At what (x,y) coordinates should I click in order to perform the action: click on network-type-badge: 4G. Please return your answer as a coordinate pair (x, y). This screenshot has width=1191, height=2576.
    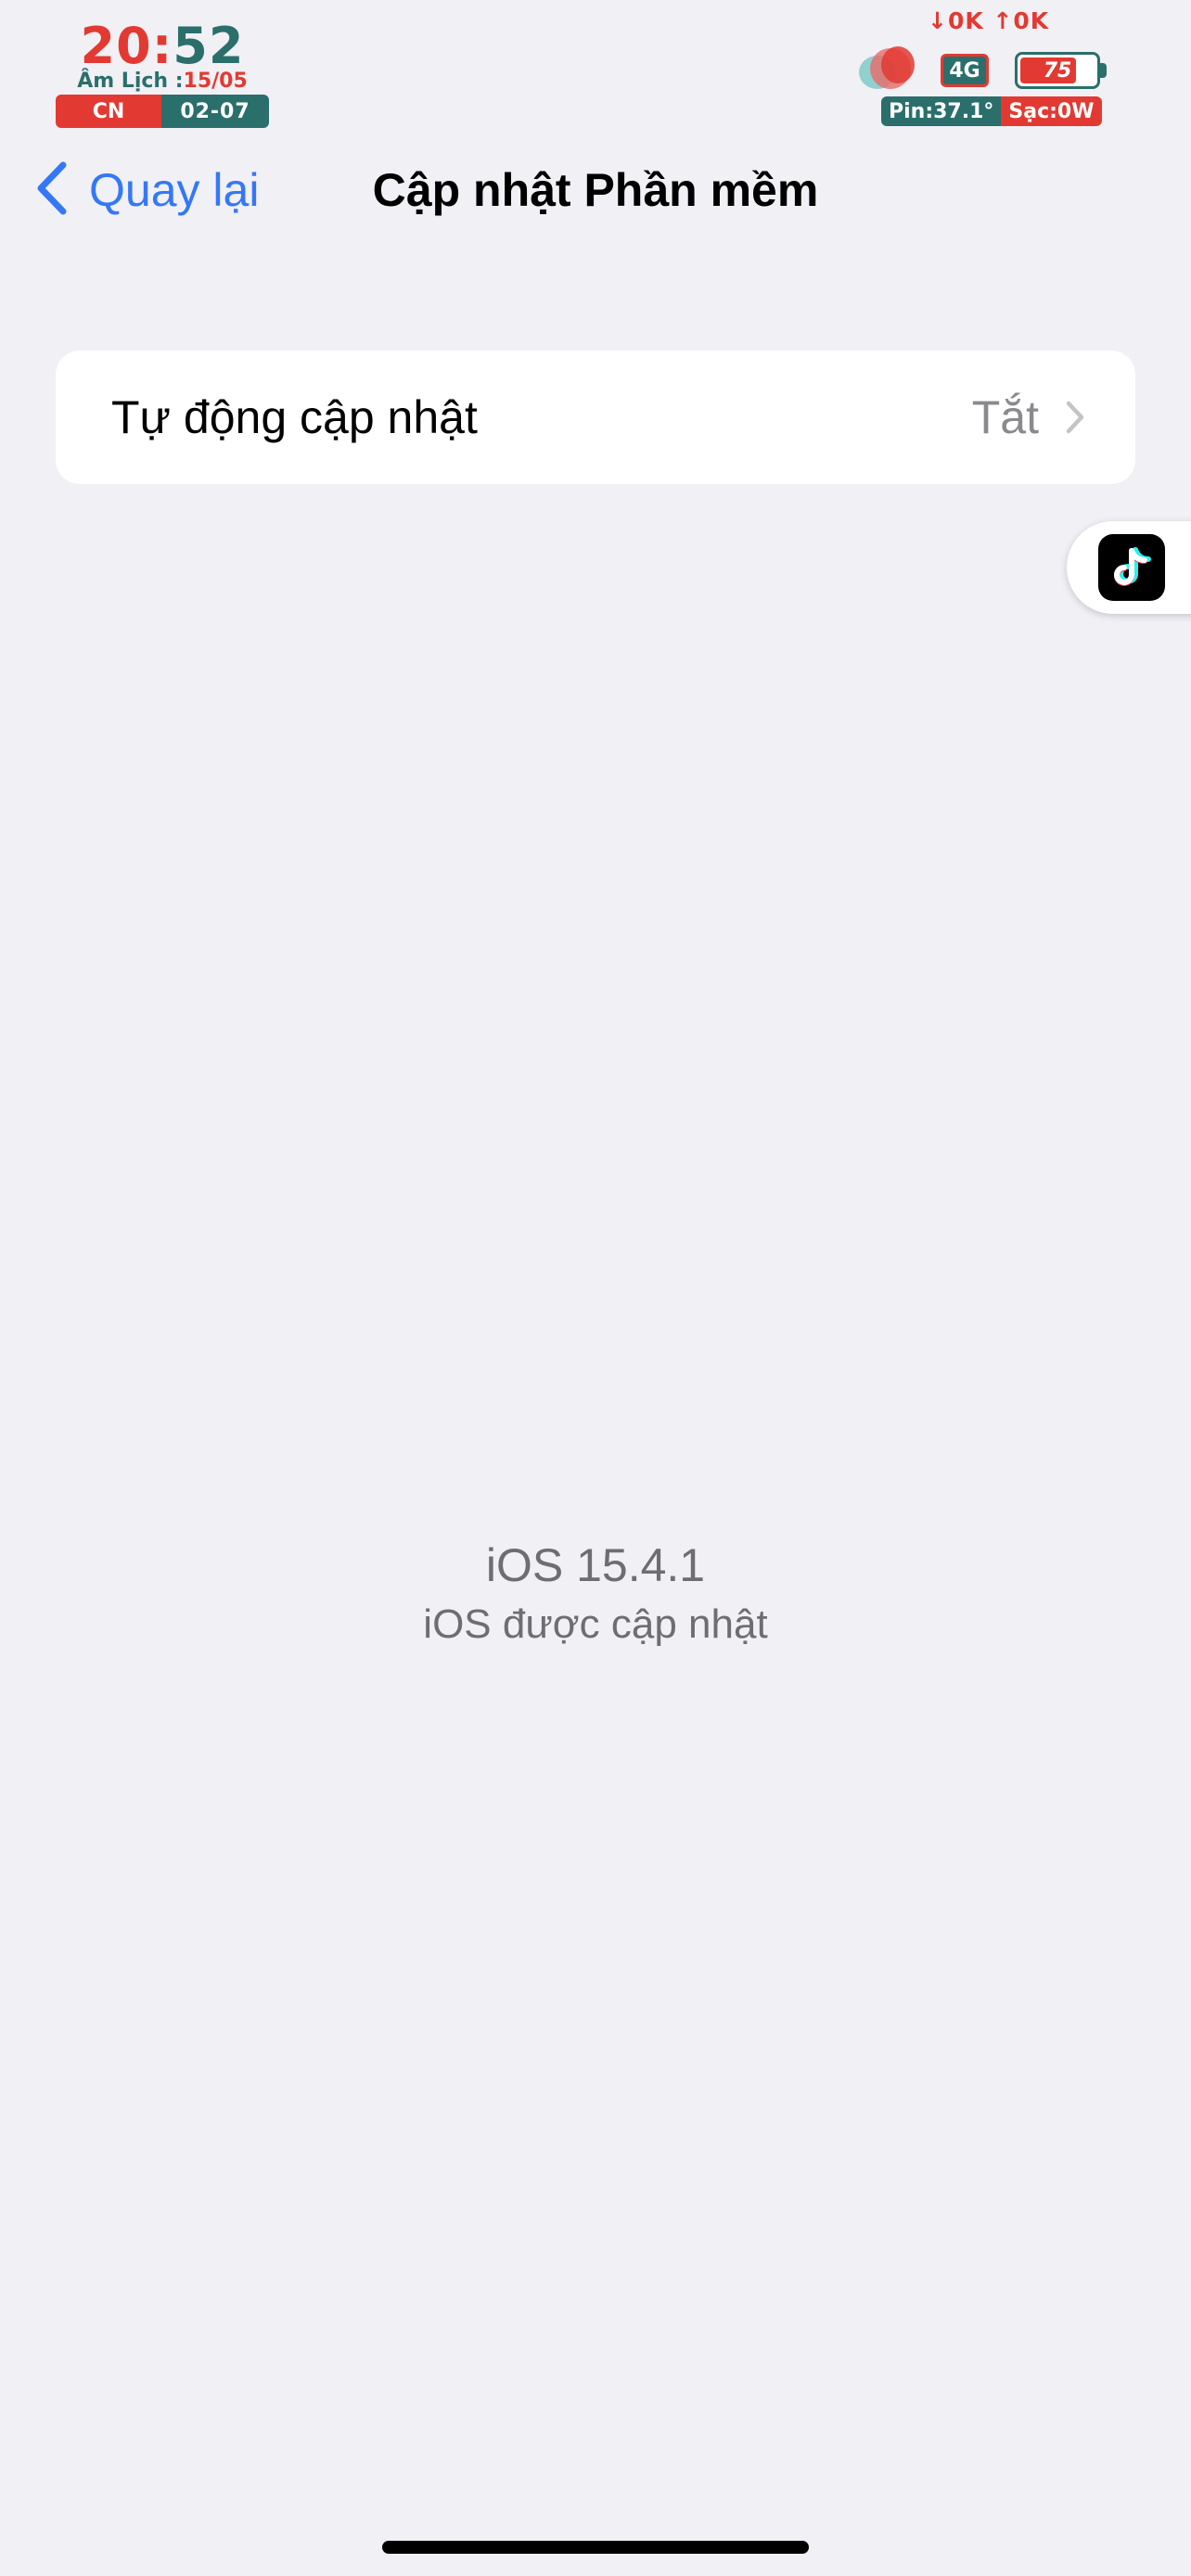
    Looking at the image, I should click on (965, 71).